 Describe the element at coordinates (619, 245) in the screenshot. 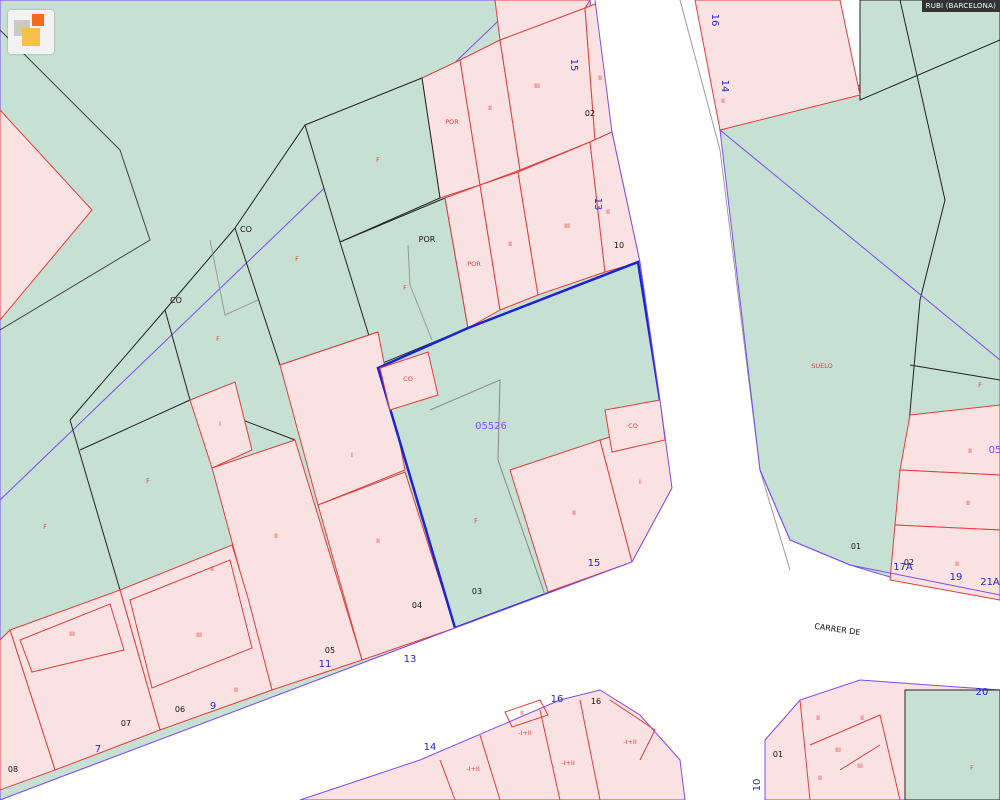

I see `parcel-number: 10` at that location.